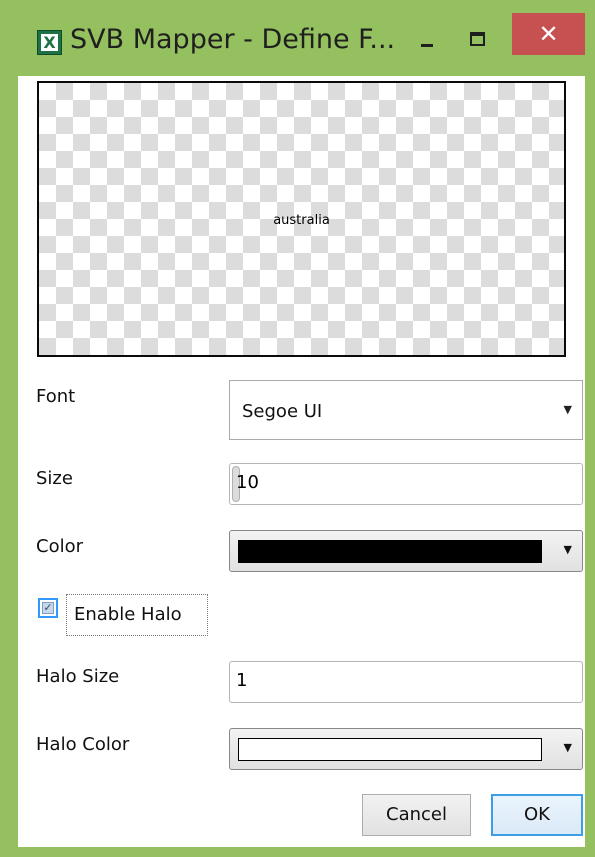  I want to click on checkmark-icon: ✓, so click(48, 607).